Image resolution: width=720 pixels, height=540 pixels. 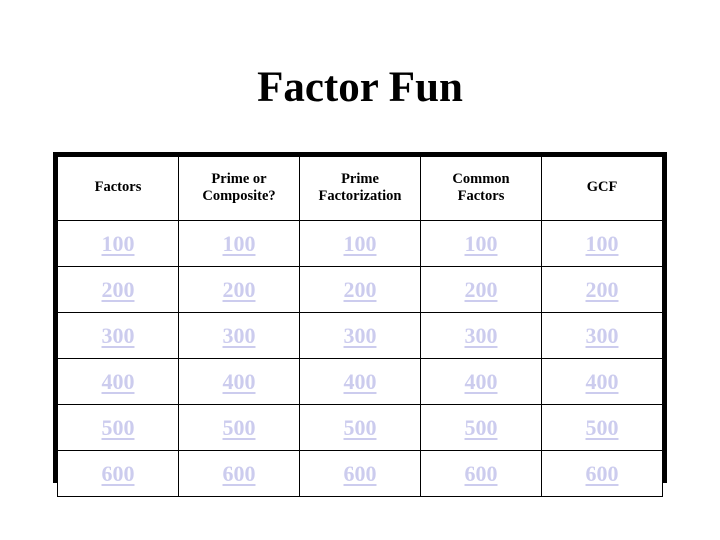 I want to click on table-row: 100 100 100 100 100, so click(x=360, y=243).